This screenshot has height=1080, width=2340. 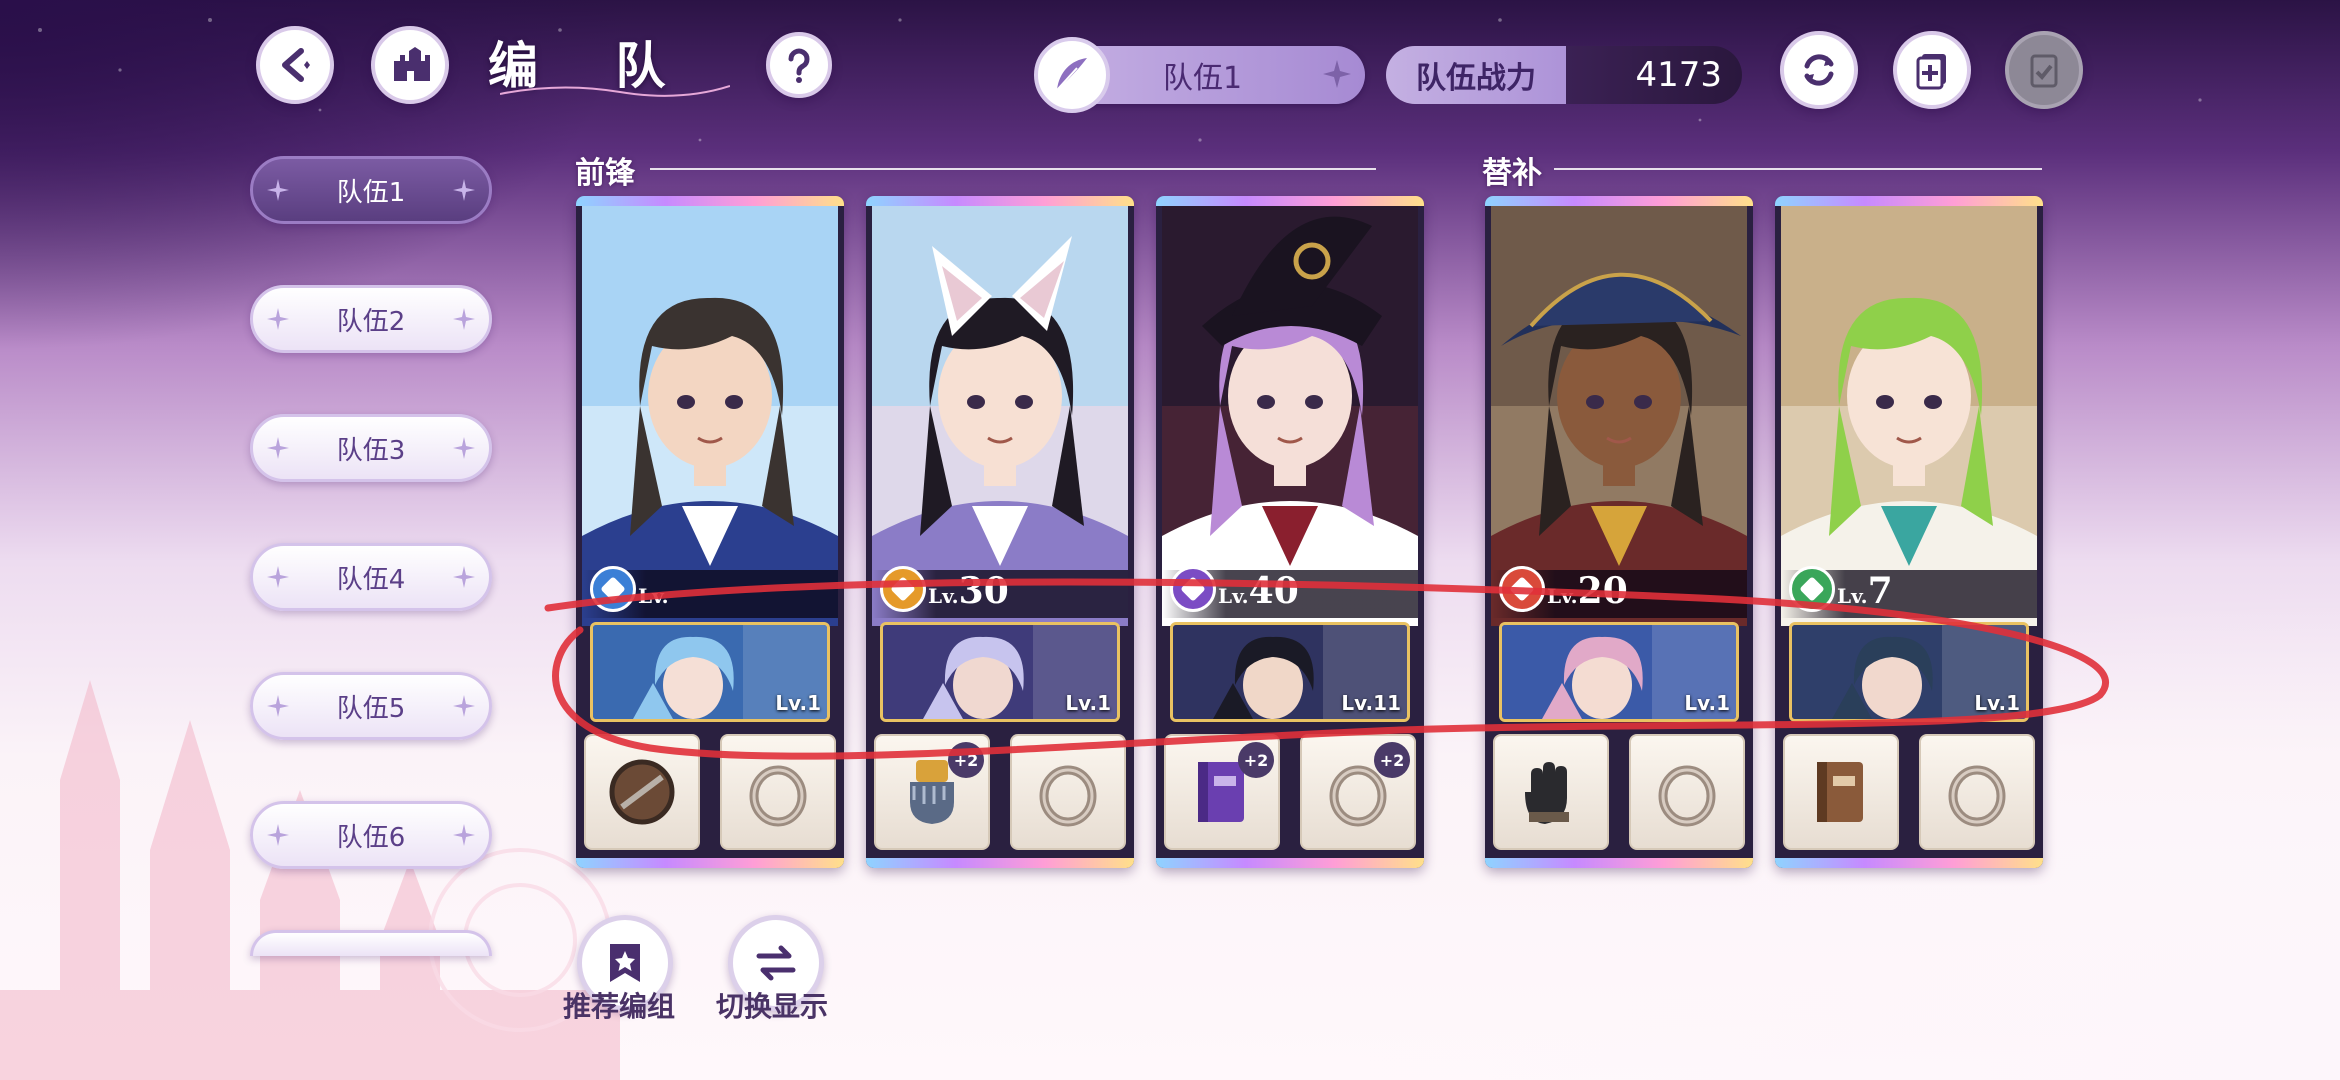 I want to click on character-card-4: Lv.20 Lv.1, so click(x=1619, y=532).